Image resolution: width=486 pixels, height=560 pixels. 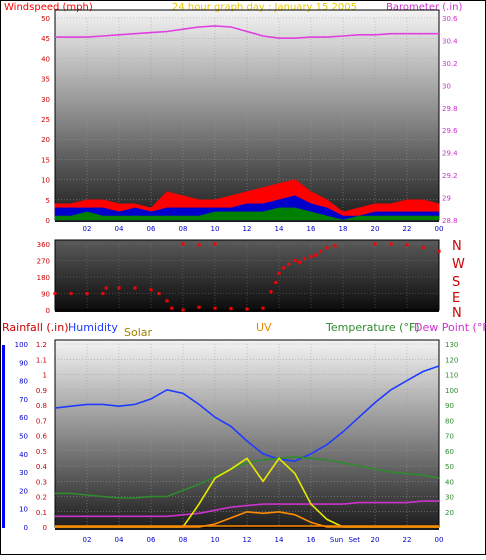 What do you see at coordinates (23, 382) in the screenshot?
I see `humidity-tick-label: 80` at bounding box center [23, 382].